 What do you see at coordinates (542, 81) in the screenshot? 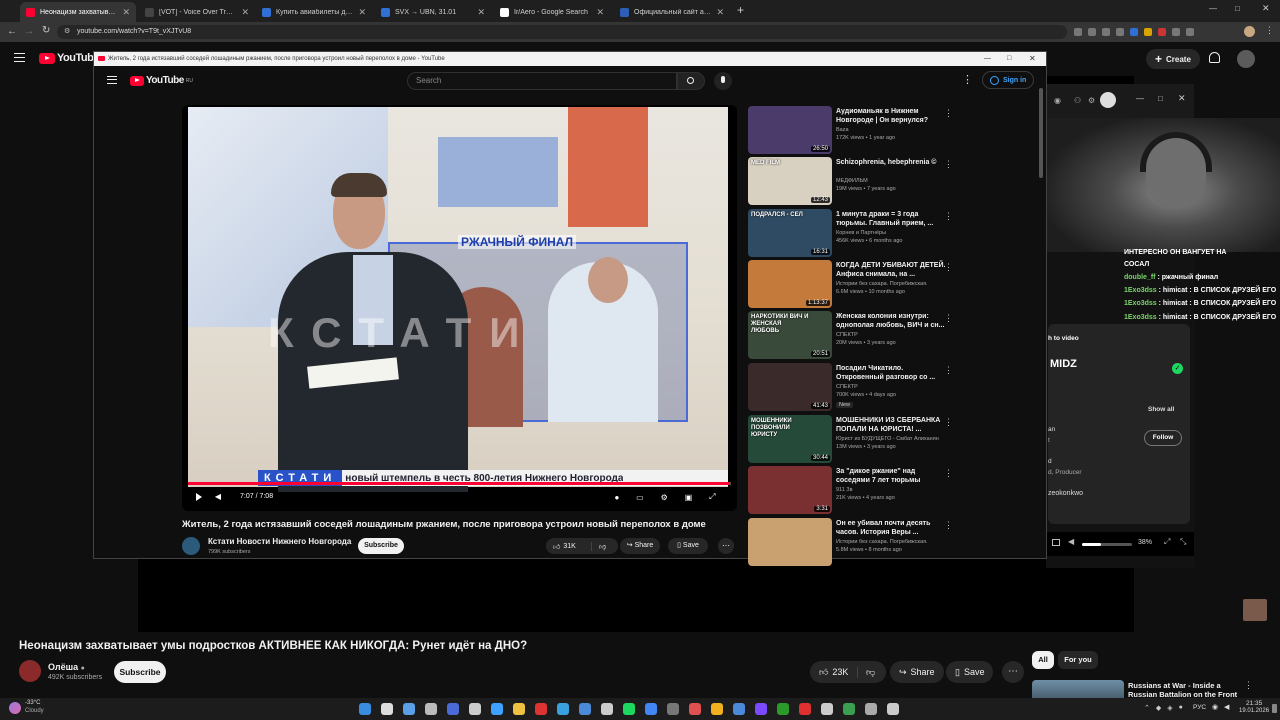
I see `popup-search-box: Search` at bounding box center [542, 81].